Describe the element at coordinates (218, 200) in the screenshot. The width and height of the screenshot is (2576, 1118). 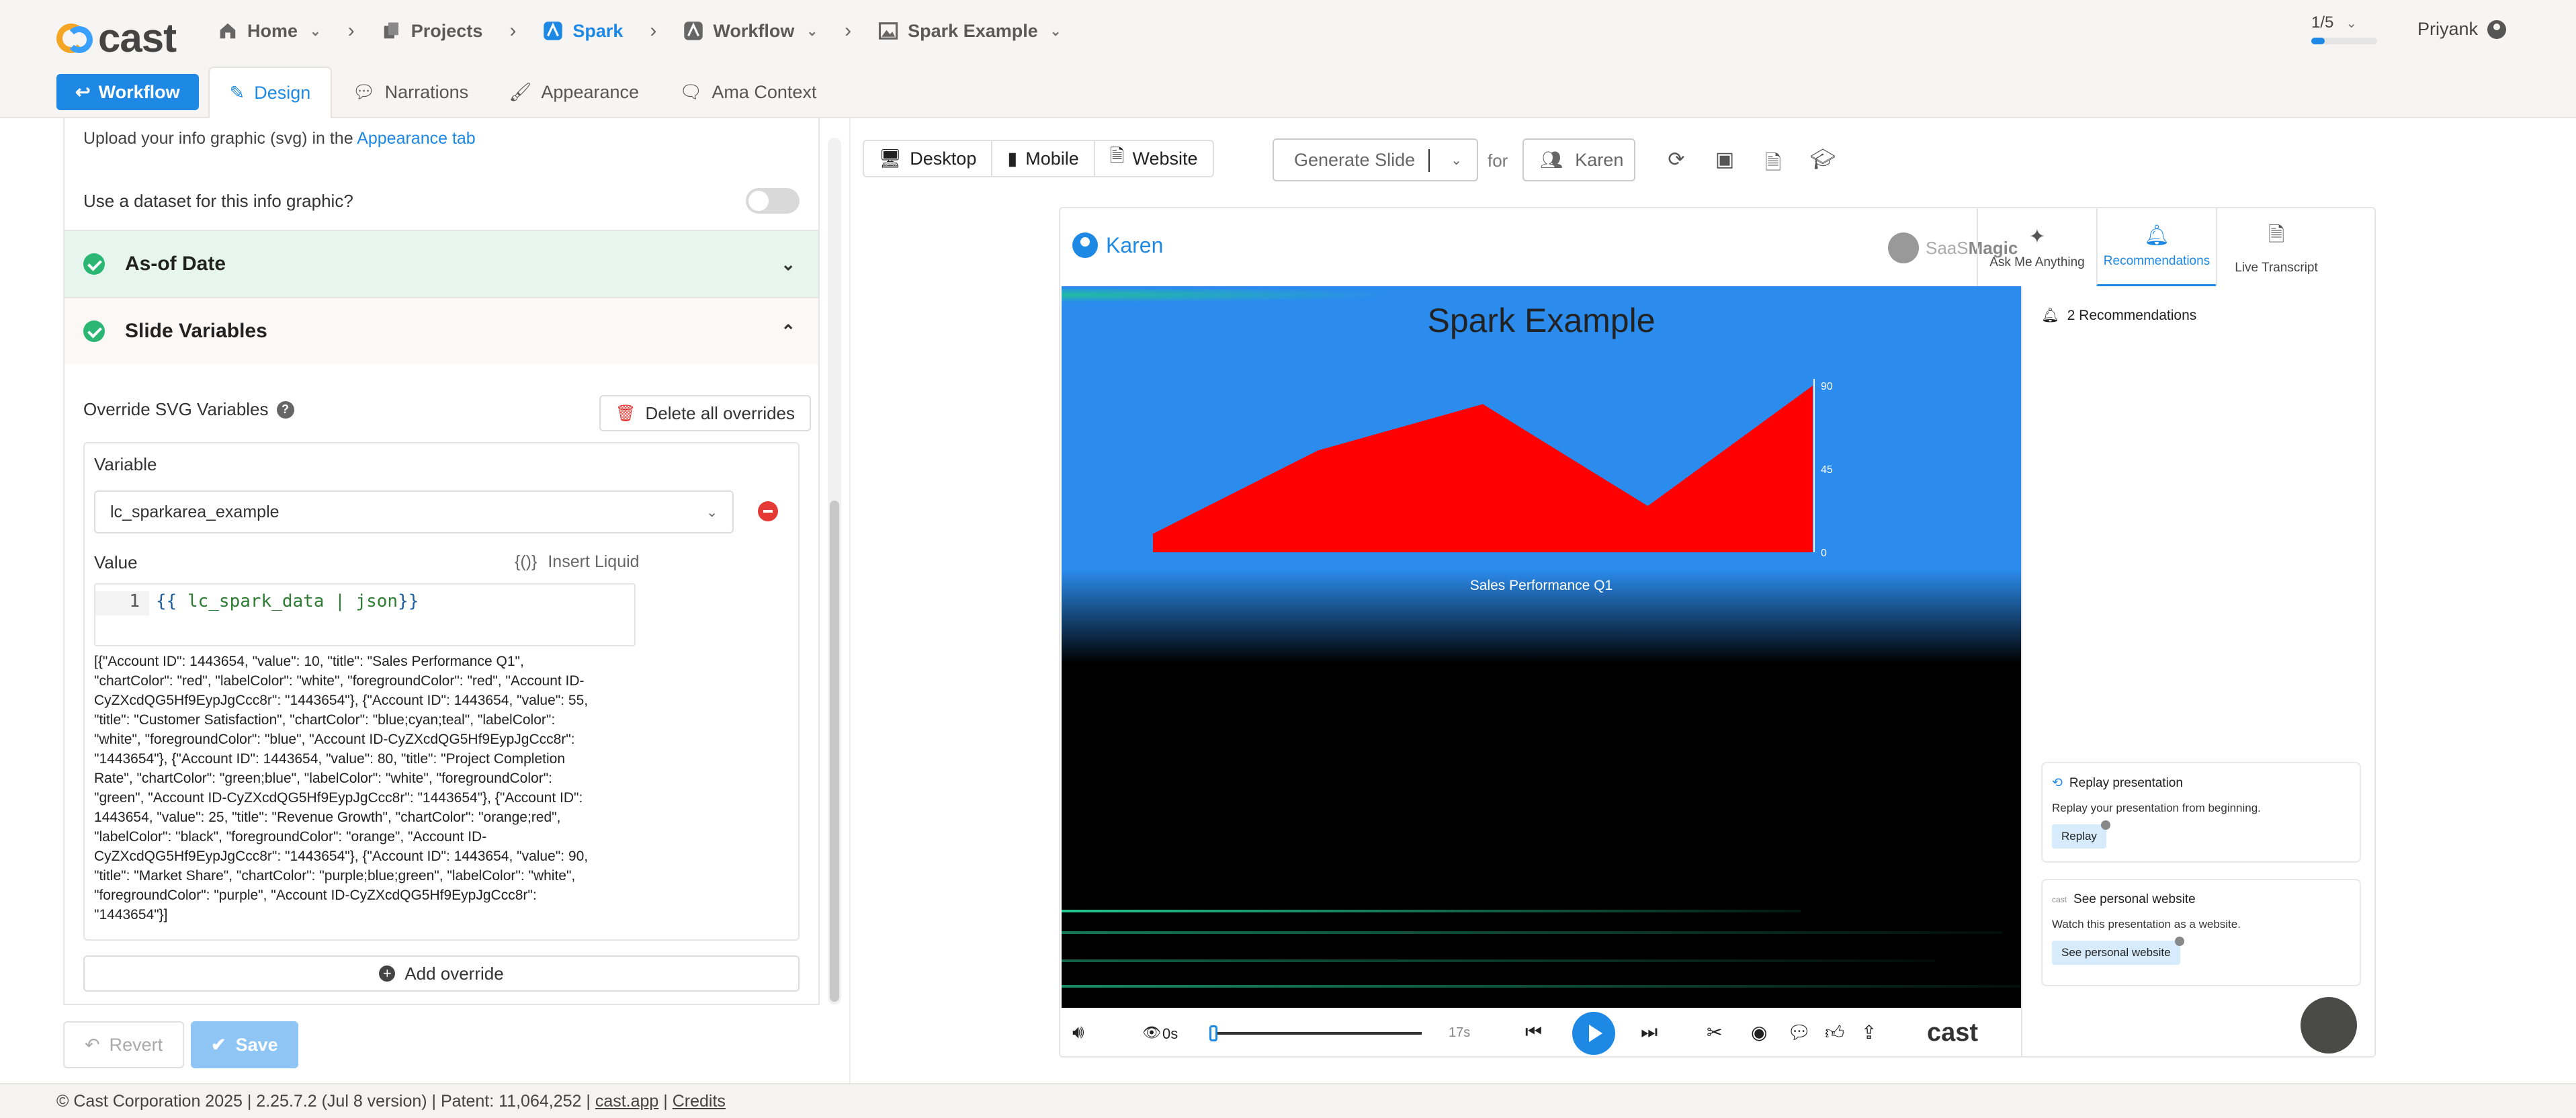
I see `dataset-question: Use a dataset for this info graphic?` at that location.